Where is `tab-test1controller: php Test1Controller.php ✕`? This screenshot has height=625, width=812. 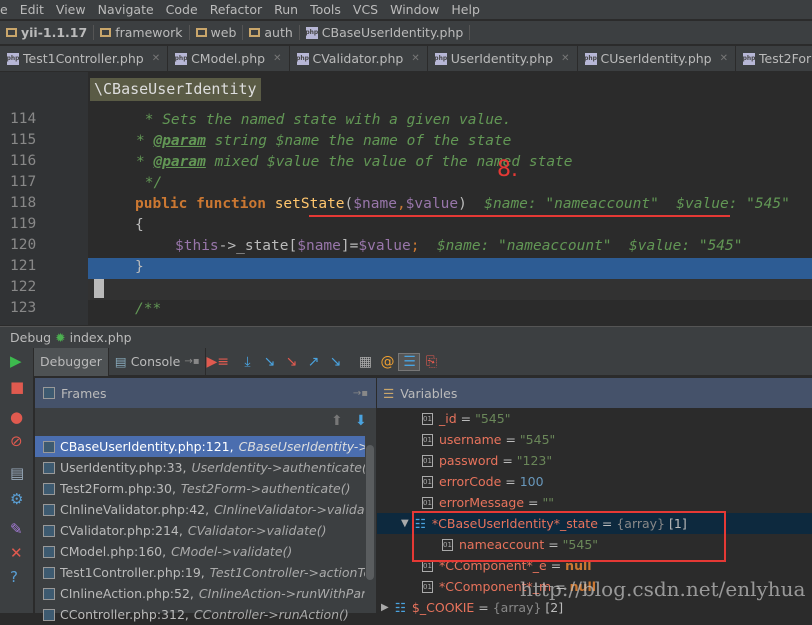
tab-test1controller: php Test1Controller.php ✕ is located at coordinates (84, 58).